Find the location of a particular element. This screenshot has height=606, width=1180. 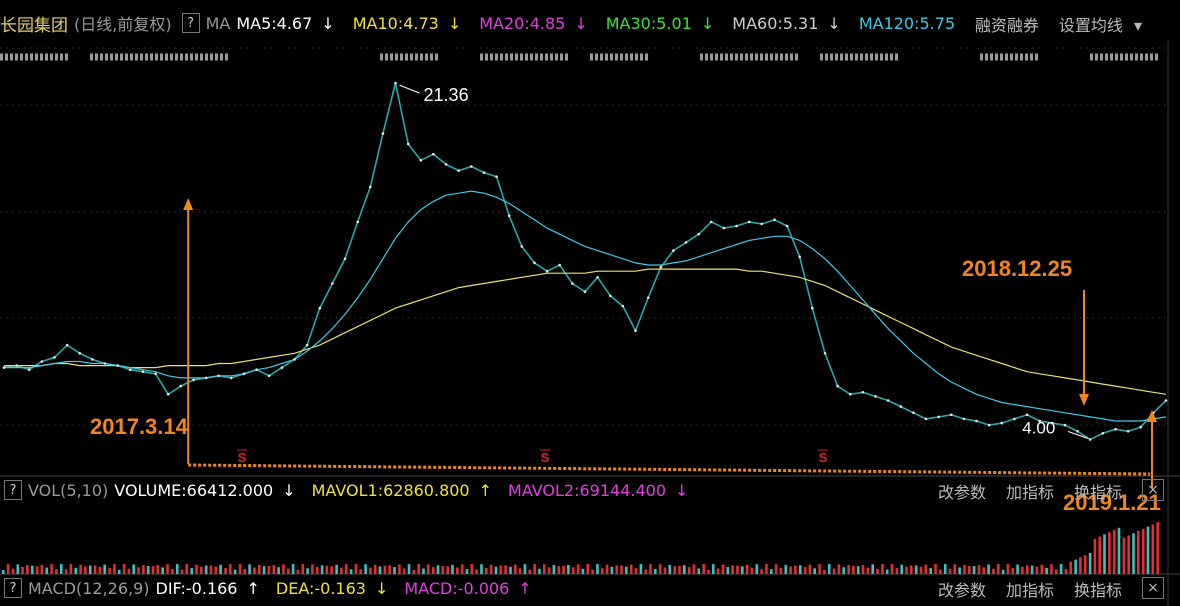

vol-item-arrow: ↑ is located at coordinates (485, 490).